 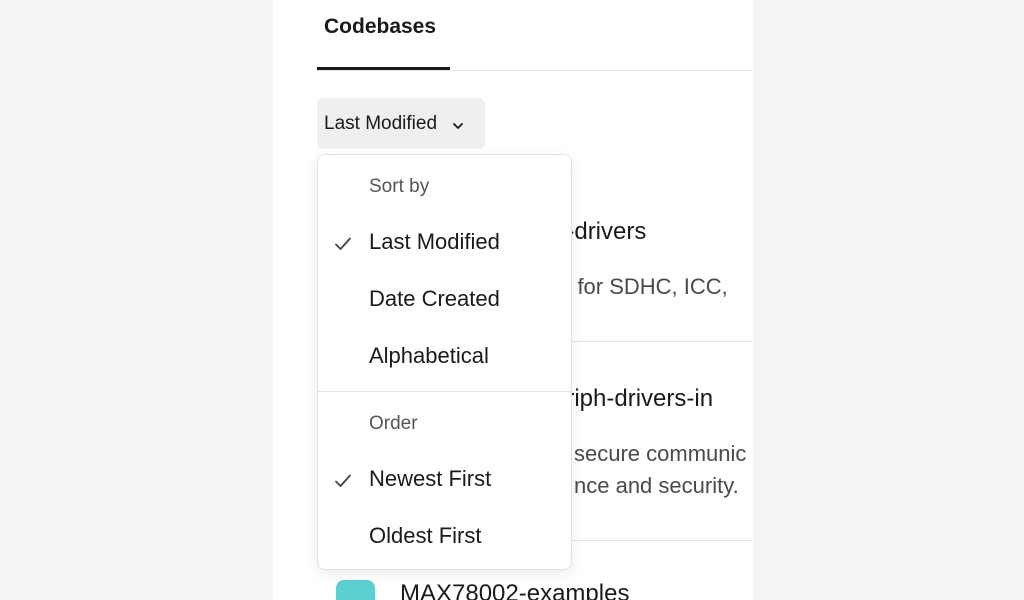 I want to click on chevron-down-icon, so click(x=458, y=124).